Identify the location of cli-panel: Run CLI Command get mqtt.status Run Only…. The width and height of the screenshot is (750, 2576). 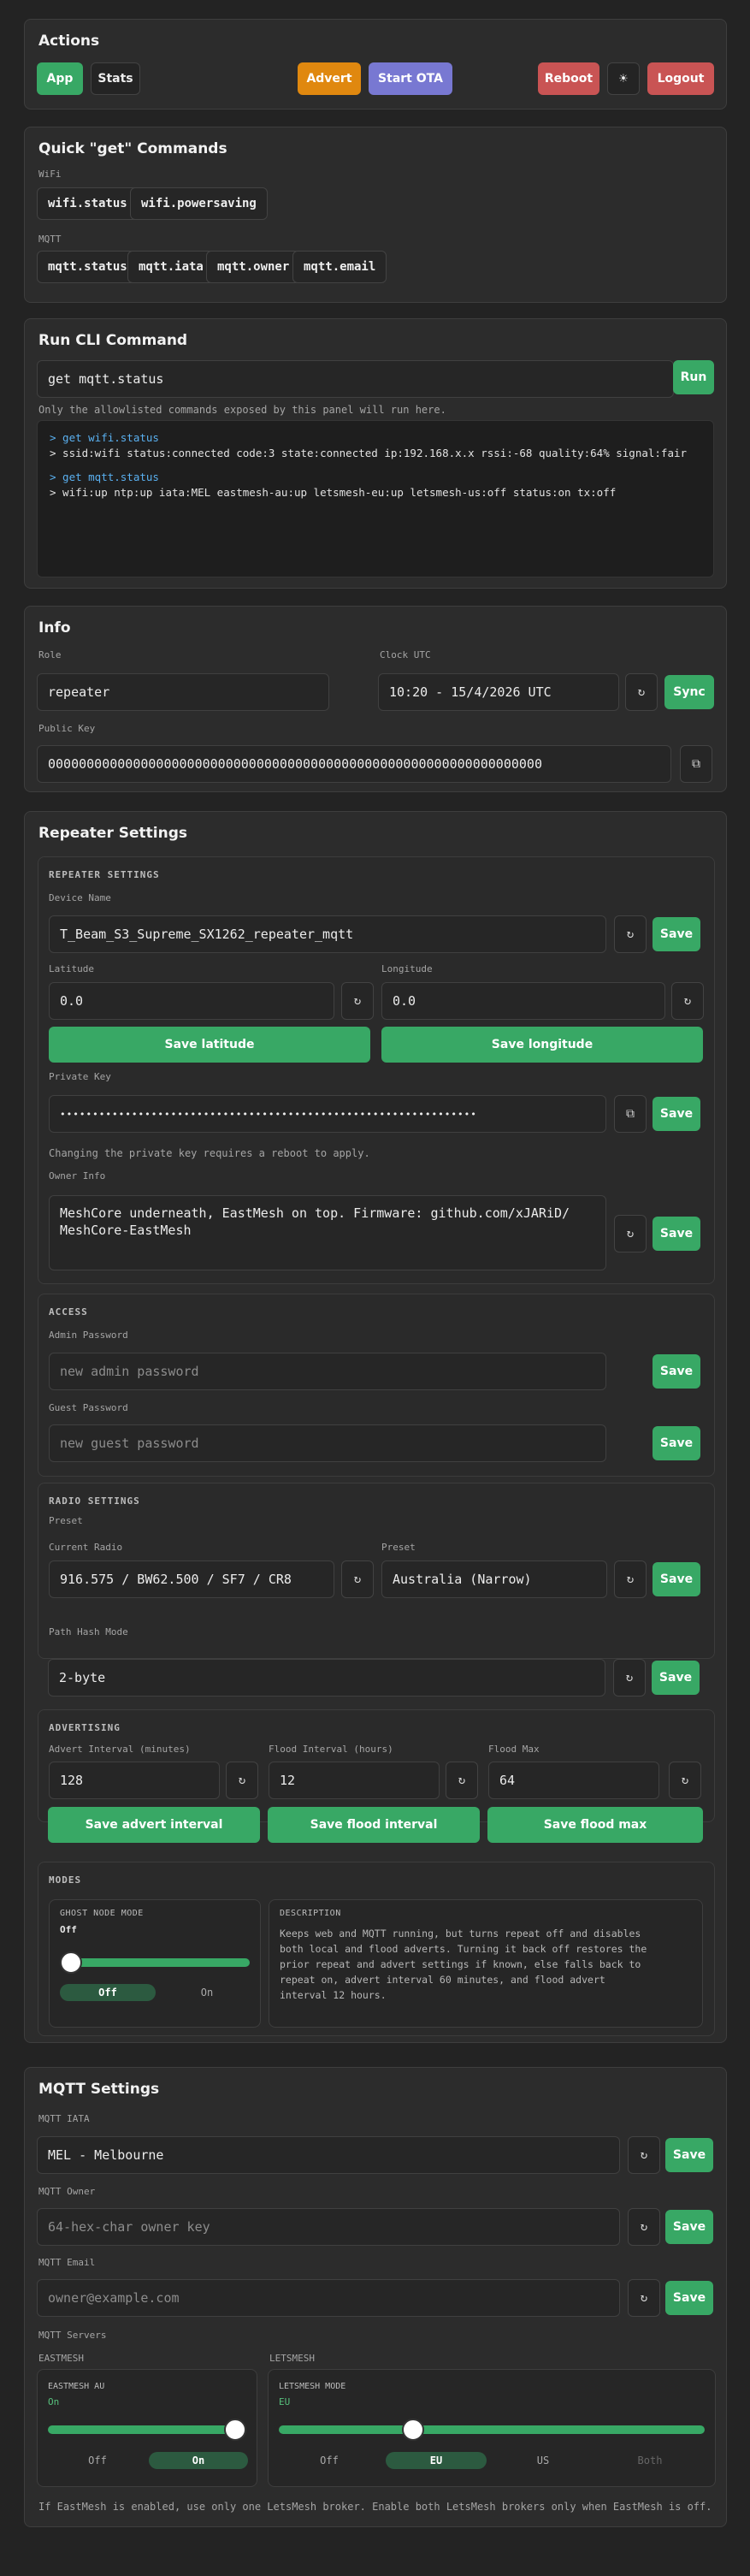
(375, 453).